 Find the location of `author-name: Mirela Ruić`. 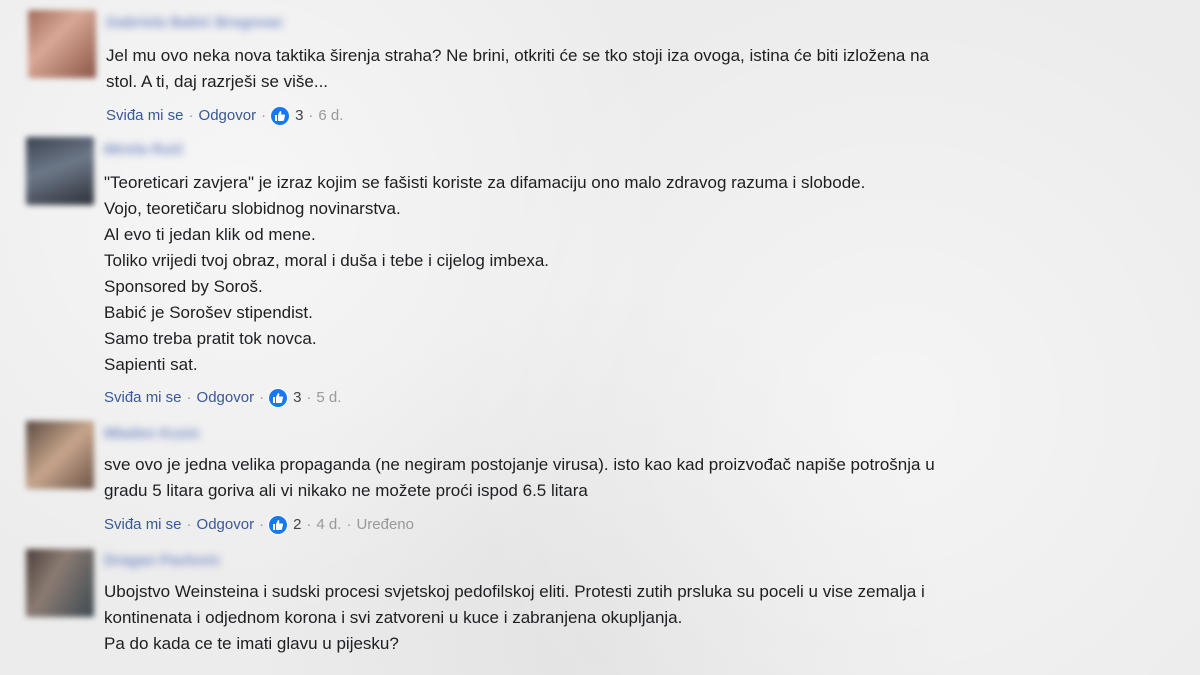

author-name: Mirela Ruić is located at coordinates (144, 150).